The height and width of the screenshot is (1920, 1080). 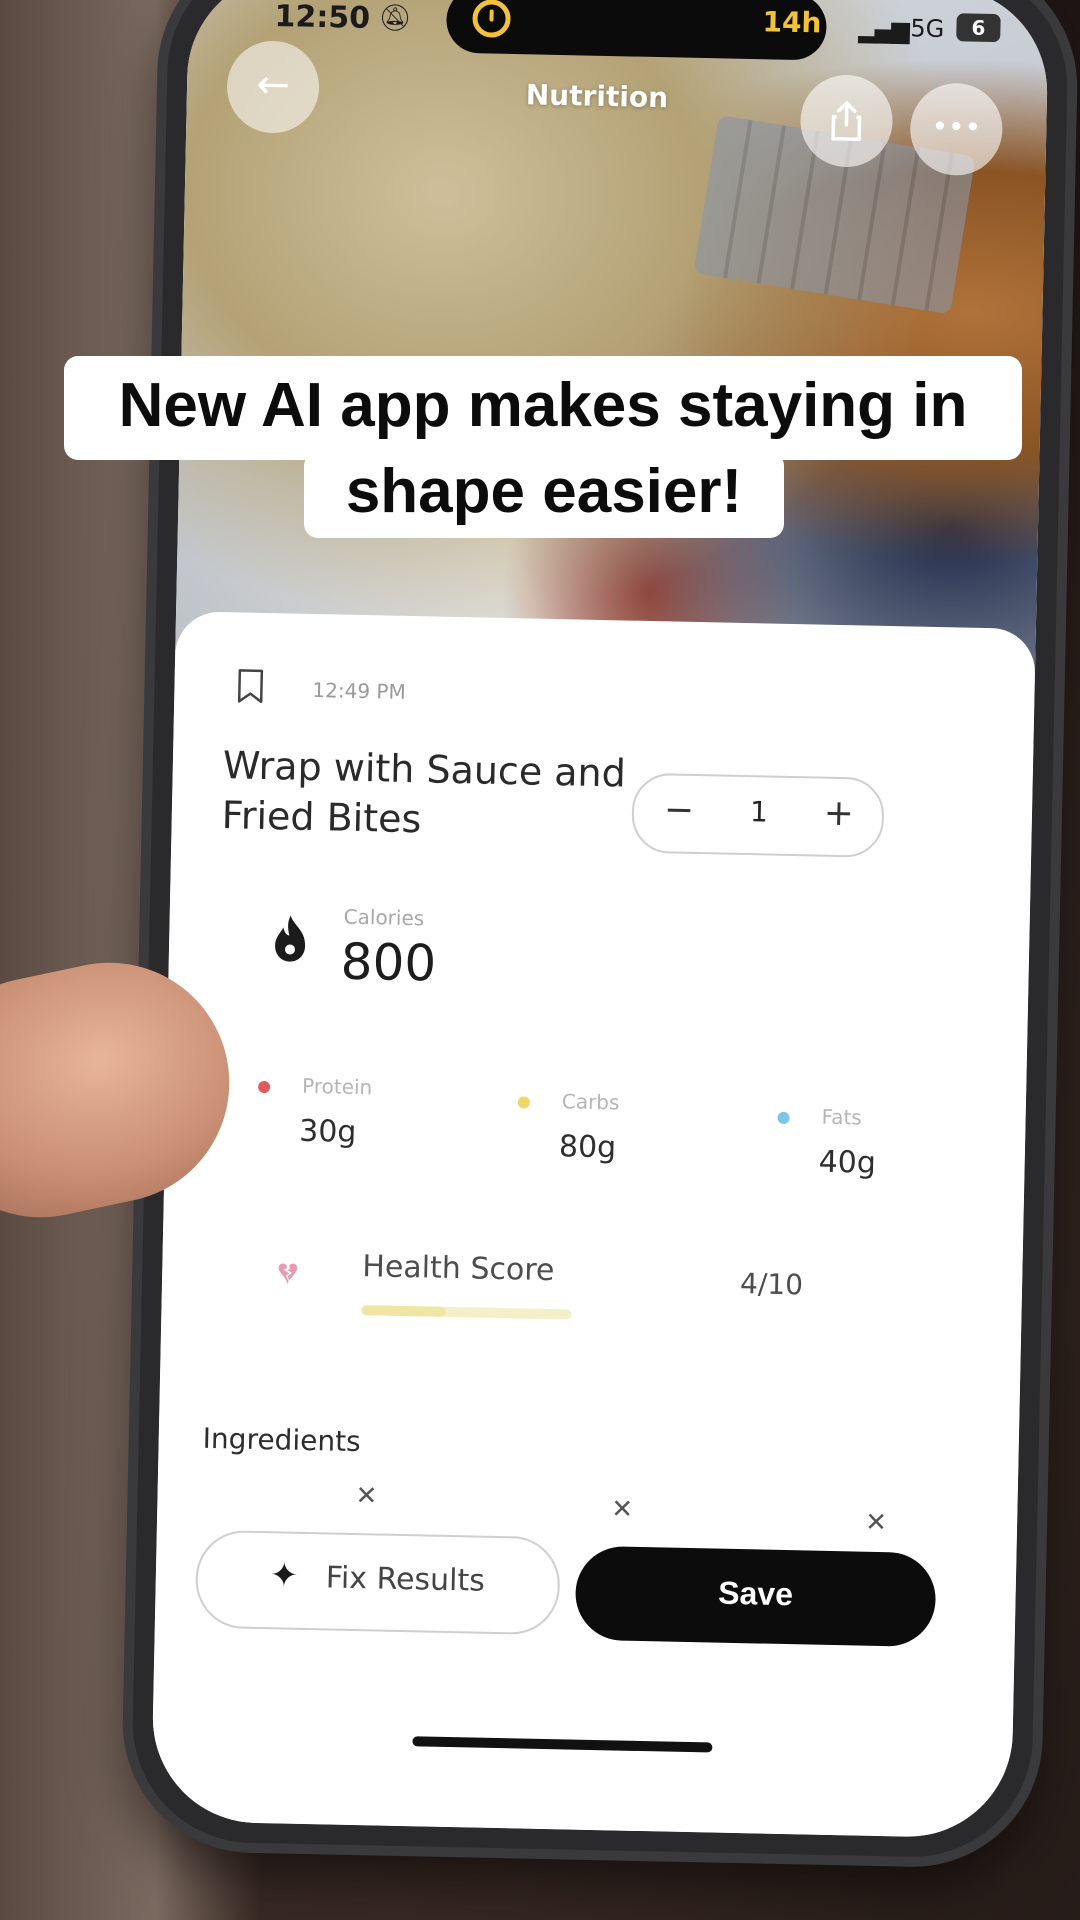 What do you see at coordinates (284, 1575) in the screenshot?
I see `sparkle-icon: ✦` at bounding box center [284, 1575].